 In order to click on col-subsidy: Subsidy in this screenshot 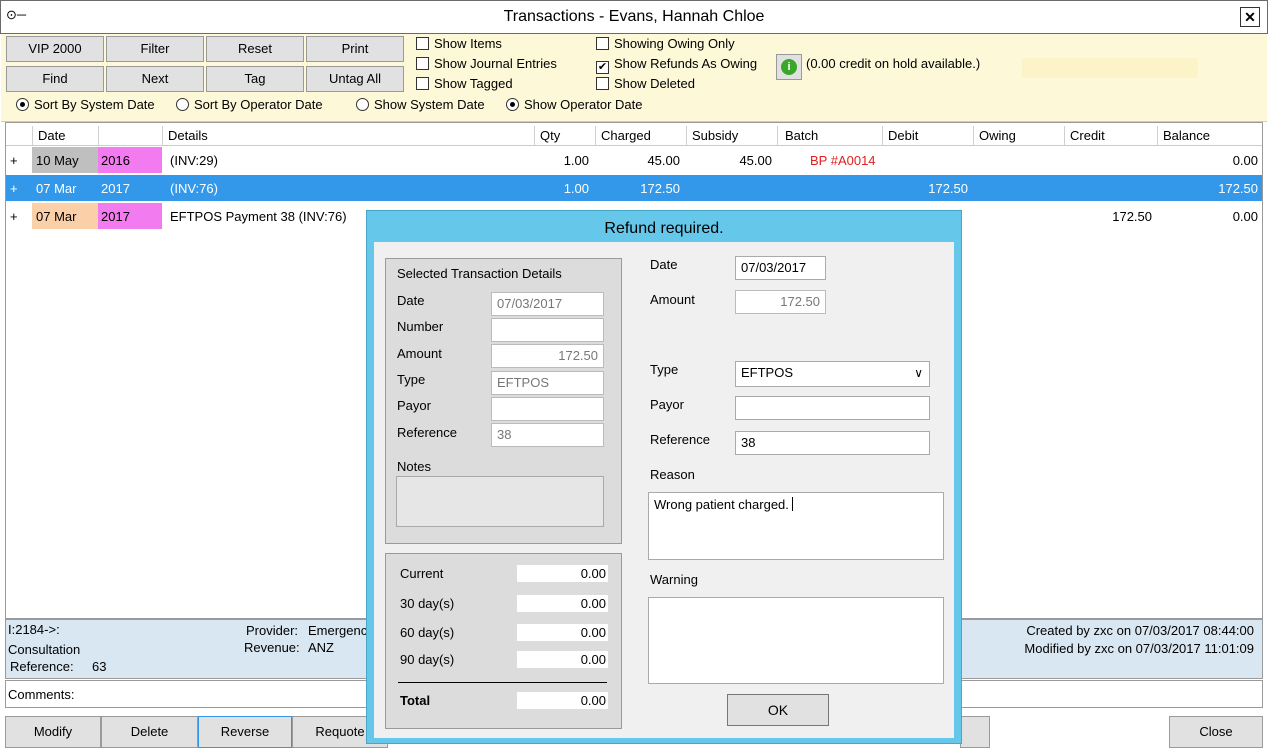, I will do `click(715, 135)`.